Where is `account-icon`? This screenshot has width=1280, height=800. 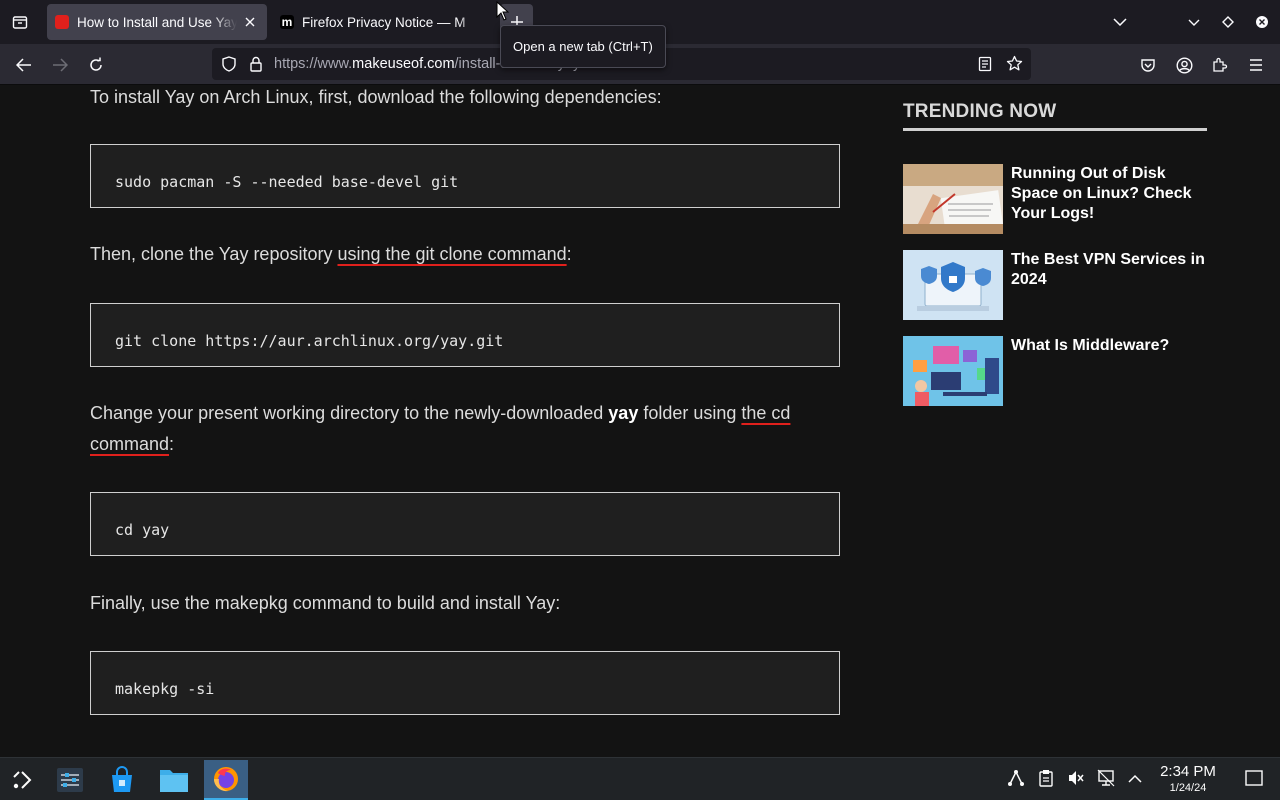
account-icon is located at coordinates (1184, 65).